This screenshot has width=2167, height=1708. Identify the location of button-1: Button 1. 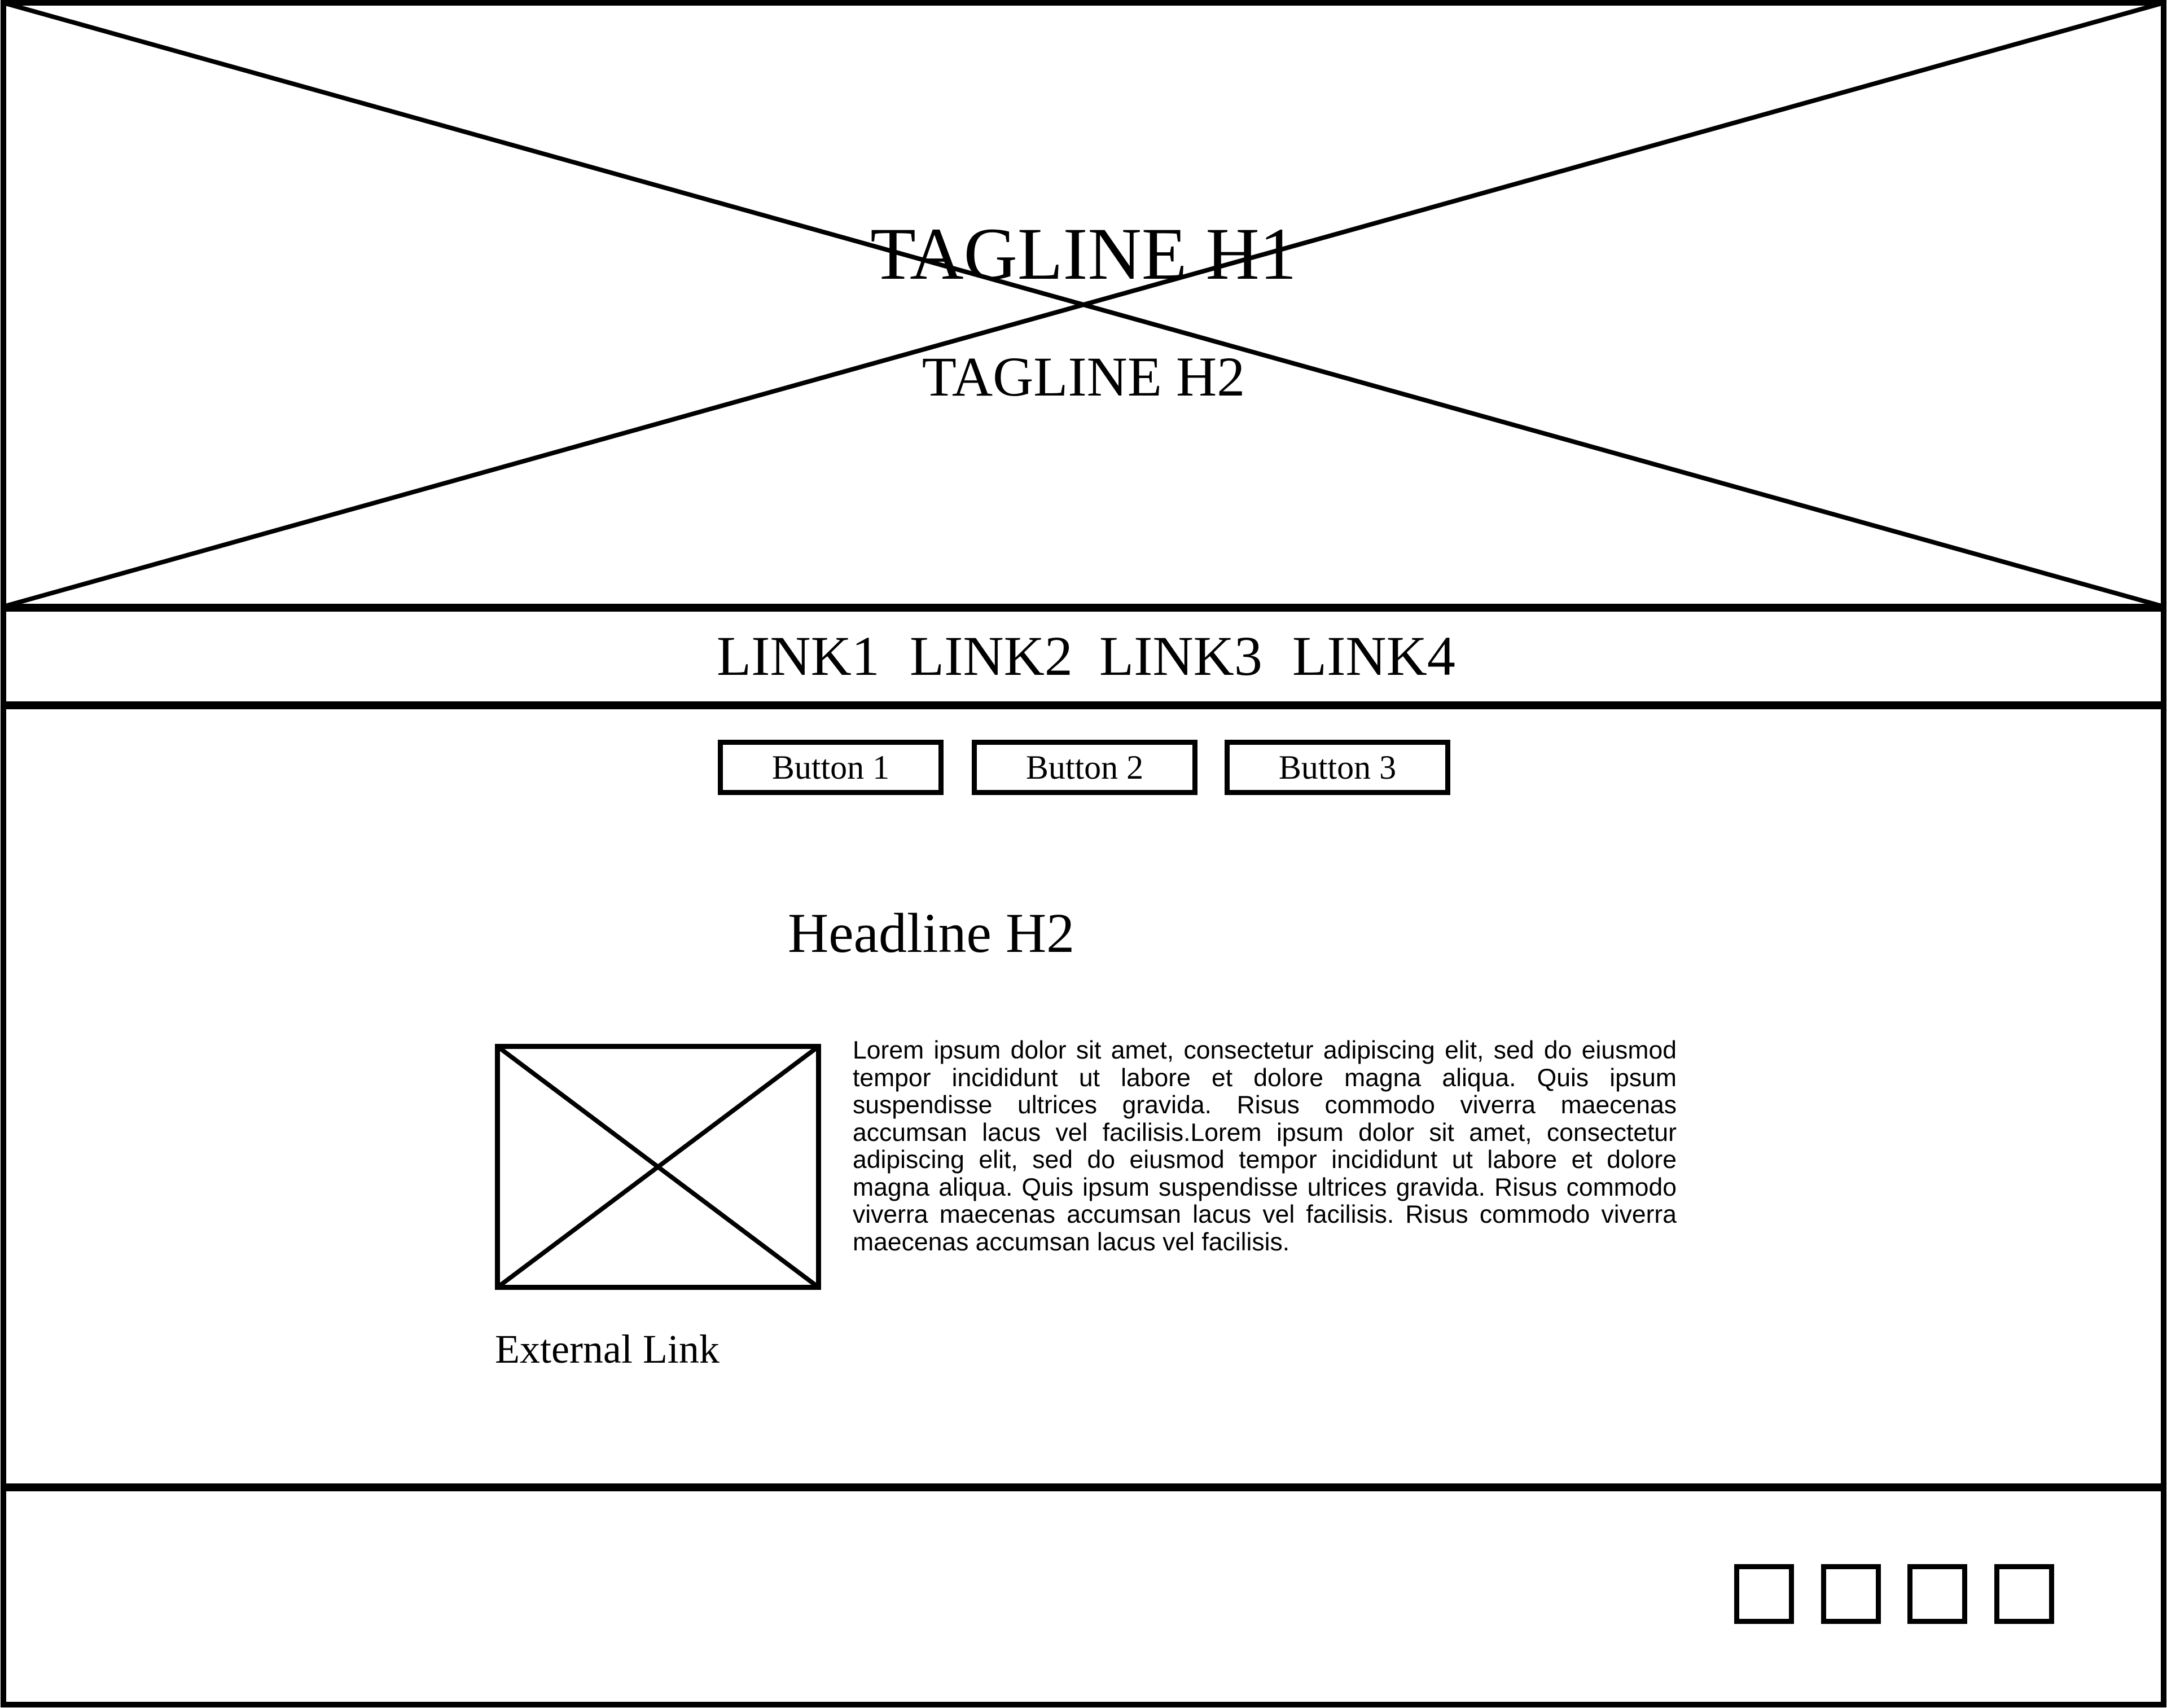
(831, 767).